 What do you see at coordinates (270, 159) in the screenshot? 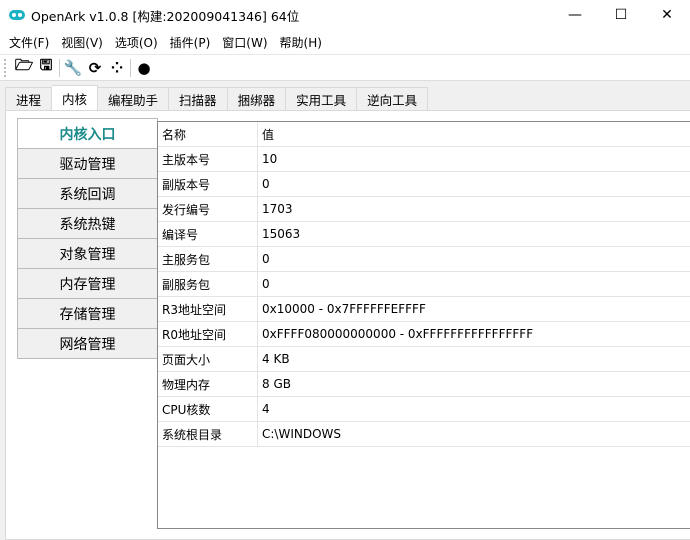
I see `row-value: 10` at bounding box center [270, 159].